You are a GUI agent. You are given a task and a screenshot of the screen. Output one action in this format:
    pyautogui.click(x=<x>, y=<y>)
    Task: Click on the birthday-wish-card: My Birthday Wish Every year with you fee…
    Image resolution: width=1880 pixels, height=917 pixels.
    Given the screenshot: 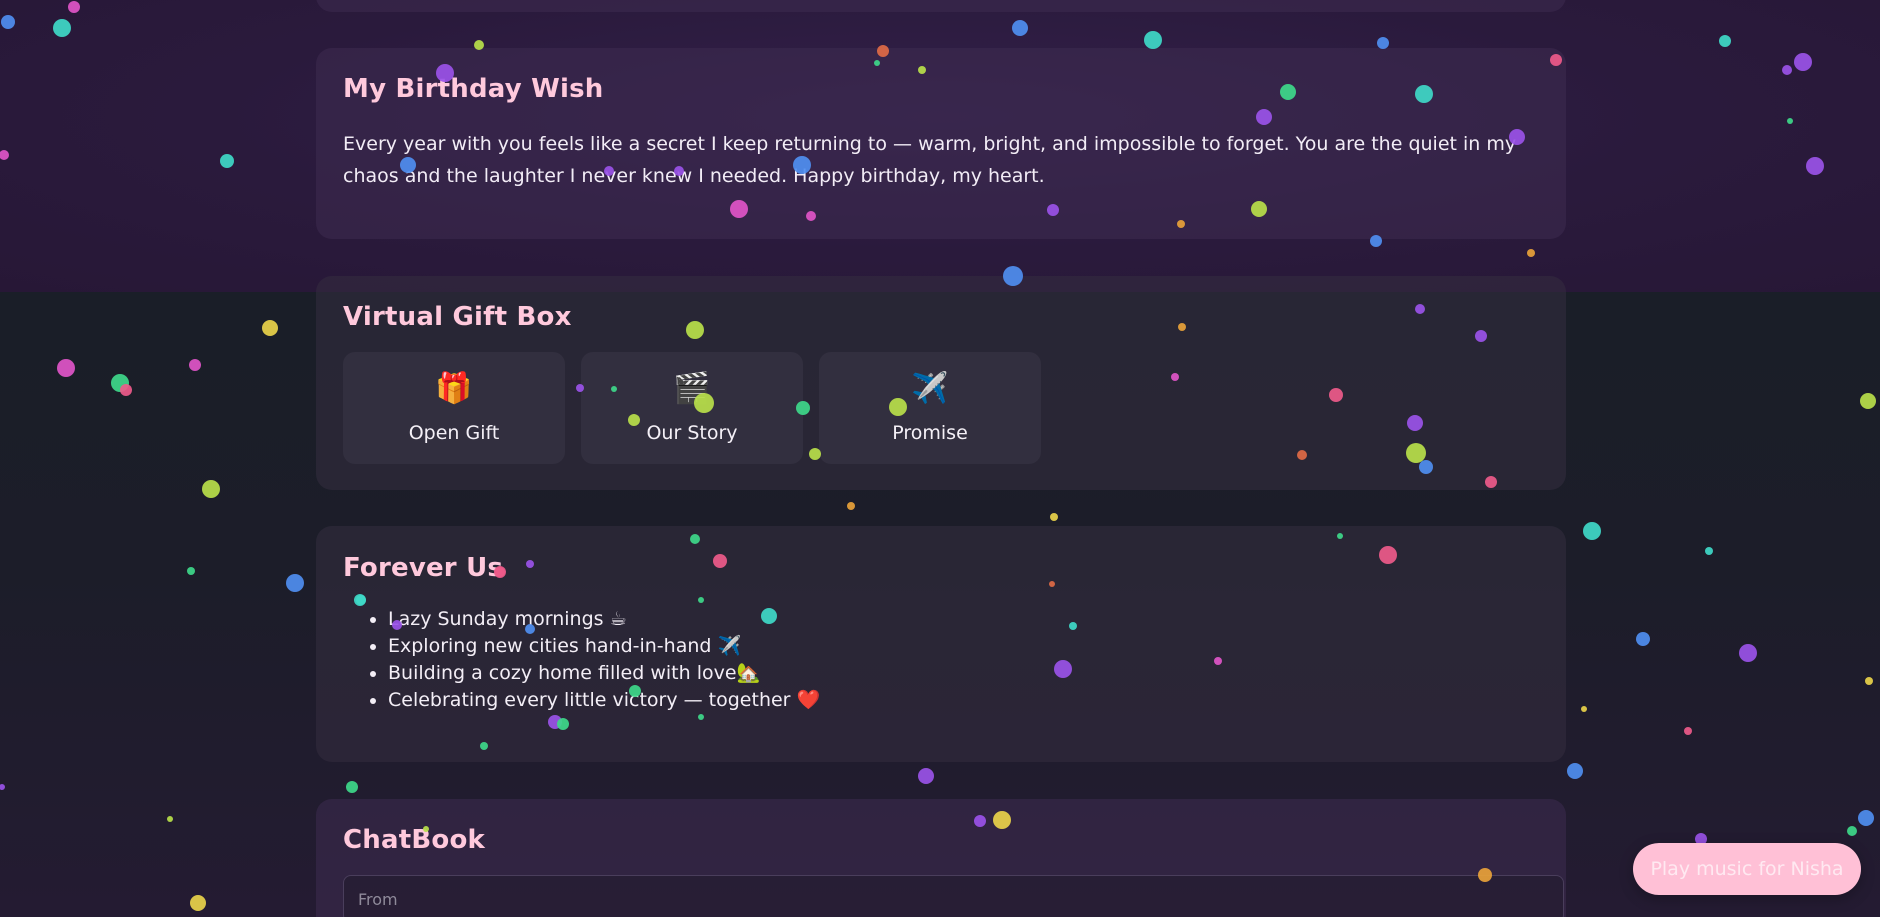 What is the action you would take?
    pyautogui.click(x=941, y=143)
    